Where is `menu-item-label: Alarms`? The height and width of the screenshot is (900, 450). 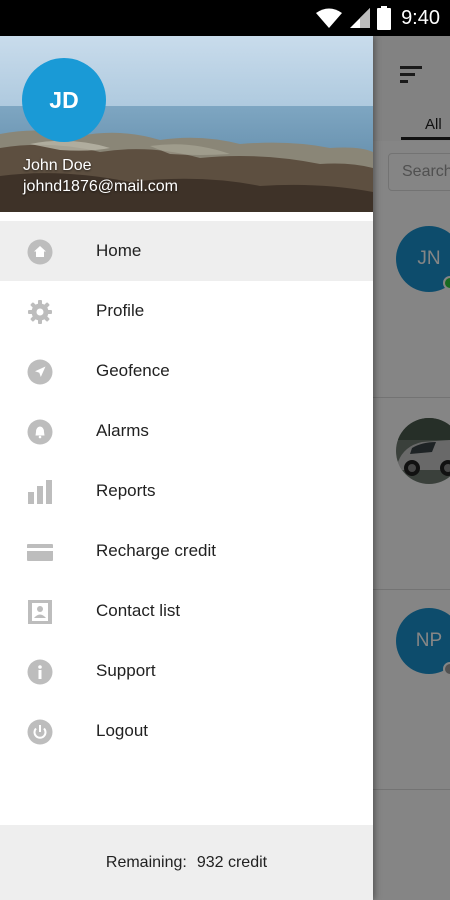 menu-item-label: Alarms is located at coordinates (122, 430).